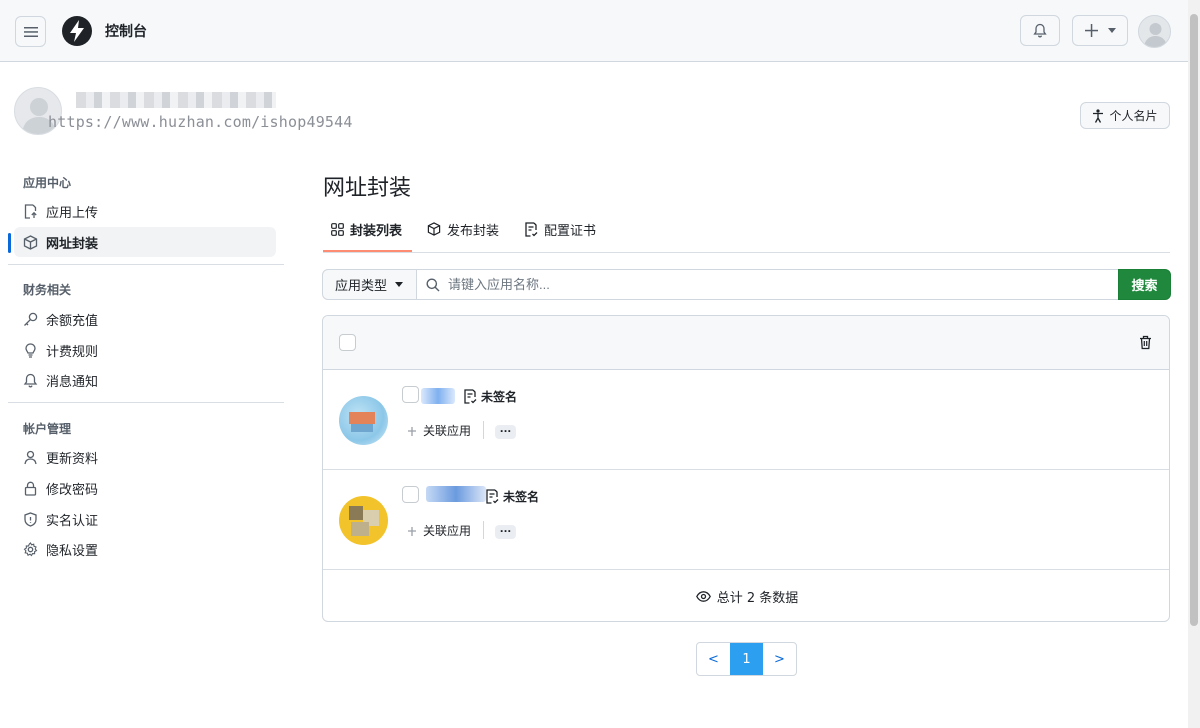 Image resolution: width=1200 pixels, height=728 pixels. Describe the element at coordinates (72, 382) in the screenshot. I see `sidebar-item-label: 消息通知` at that location.